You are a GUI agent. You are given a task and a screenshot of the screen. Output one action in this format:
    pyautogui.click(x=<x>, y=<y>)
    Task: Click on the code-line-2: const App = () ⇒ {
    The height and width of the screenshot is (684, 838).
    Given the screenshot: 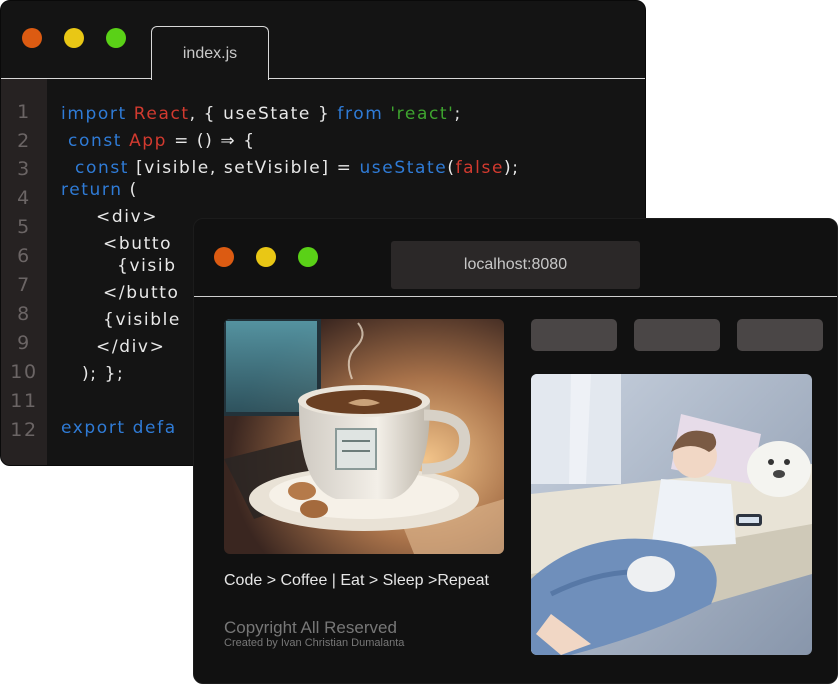 What is the action you would take?
    pyautogui.click(x=158, y=141)
    